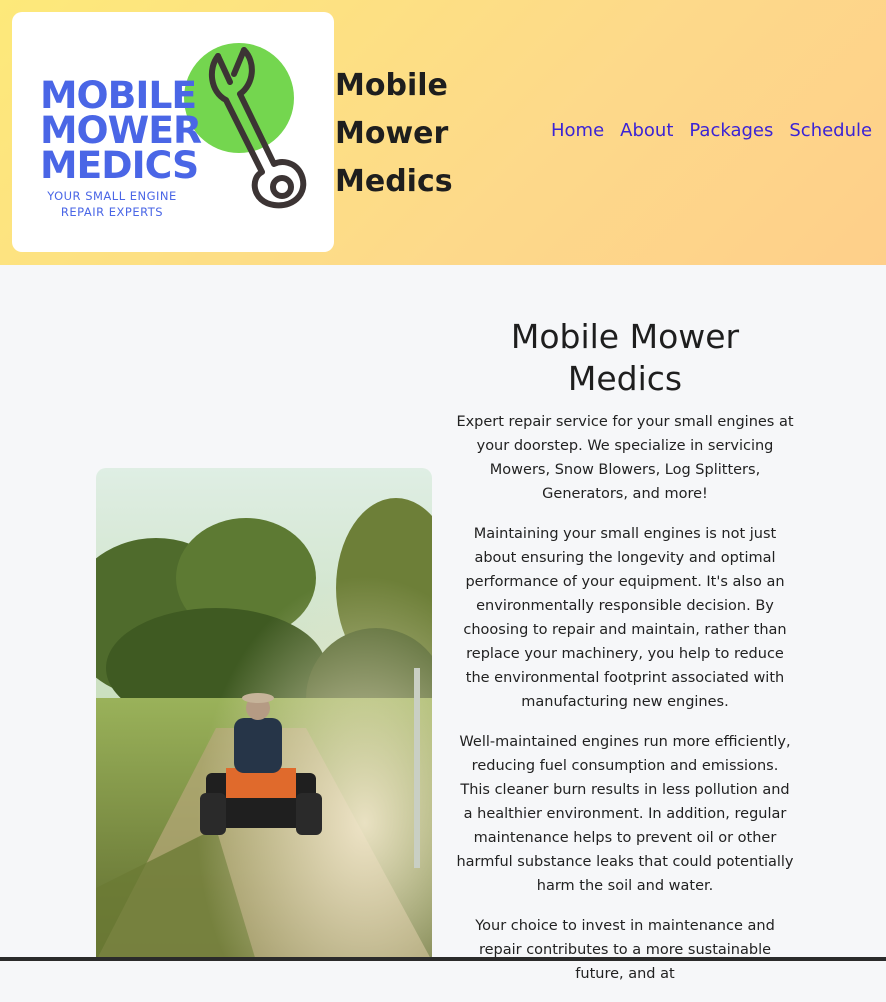 The image size is (886, 1002). What do you see at coordinates (443, 959) in the screenshot?
I see `bottom-edge-bar` at bounding box center [443, 959].